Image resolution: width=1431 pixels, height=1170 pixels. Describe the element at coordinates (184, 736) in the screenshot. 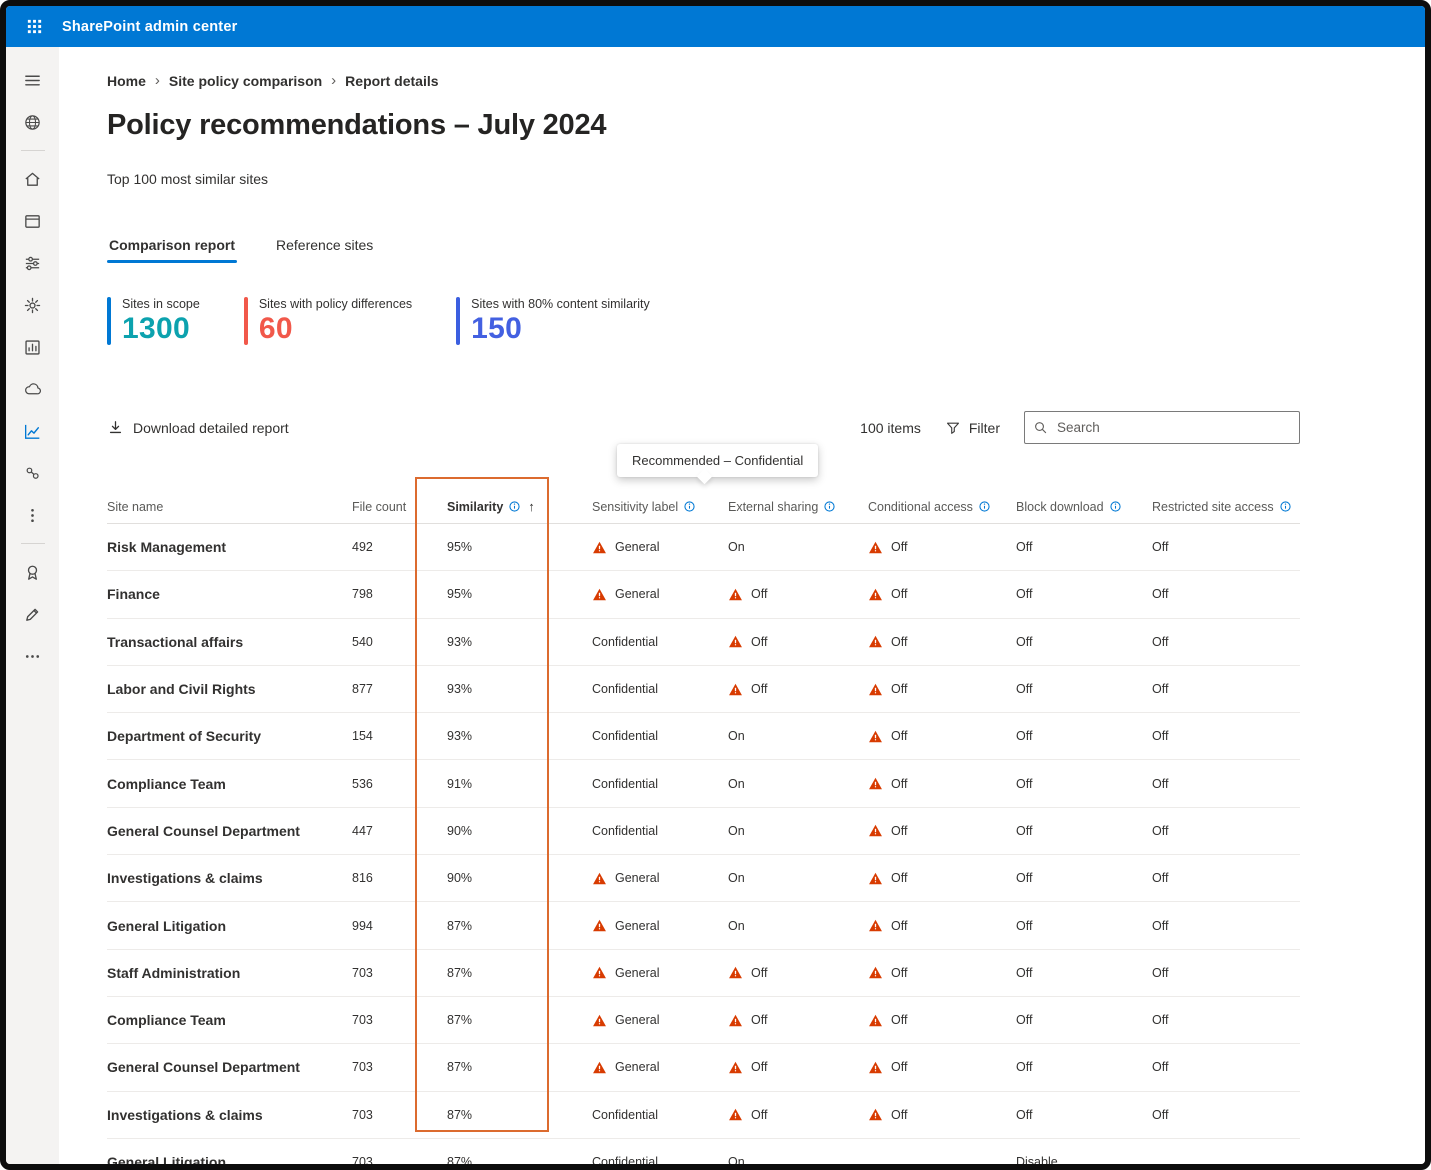

I see `cell-site: Department of Security` at that location.